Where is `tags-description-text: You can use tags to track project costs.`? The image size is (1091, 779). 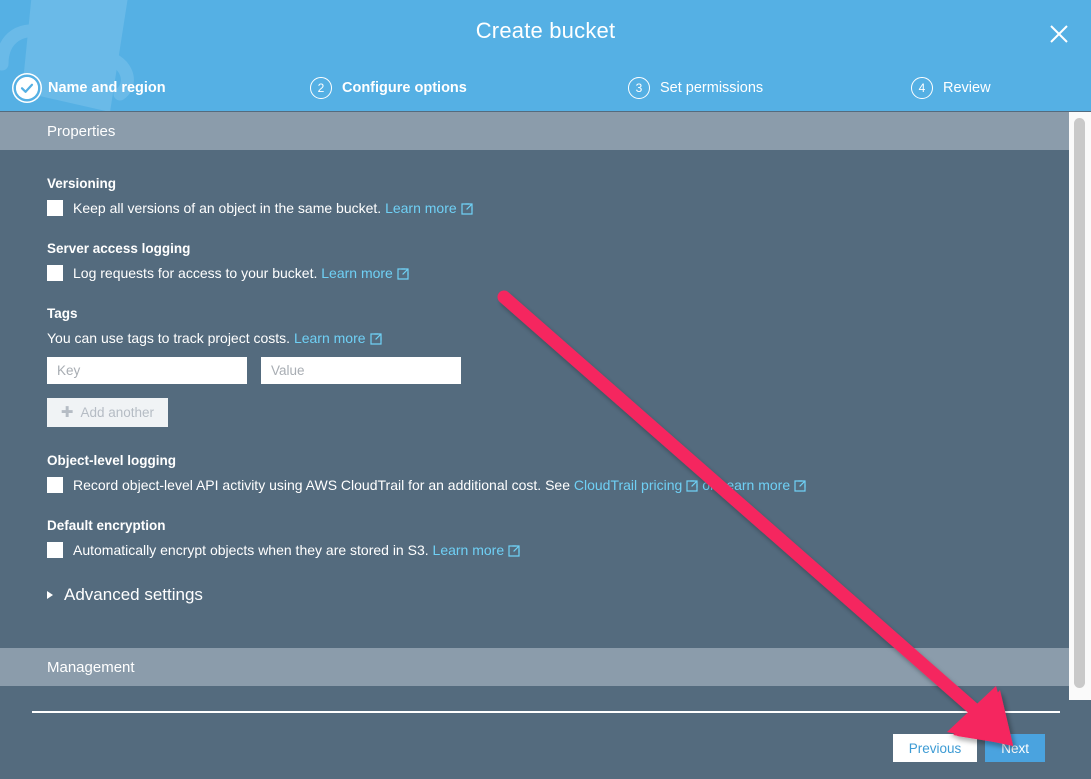 tags-description-text: You can use tags to track project costs. is located at coordinates (169, 338).